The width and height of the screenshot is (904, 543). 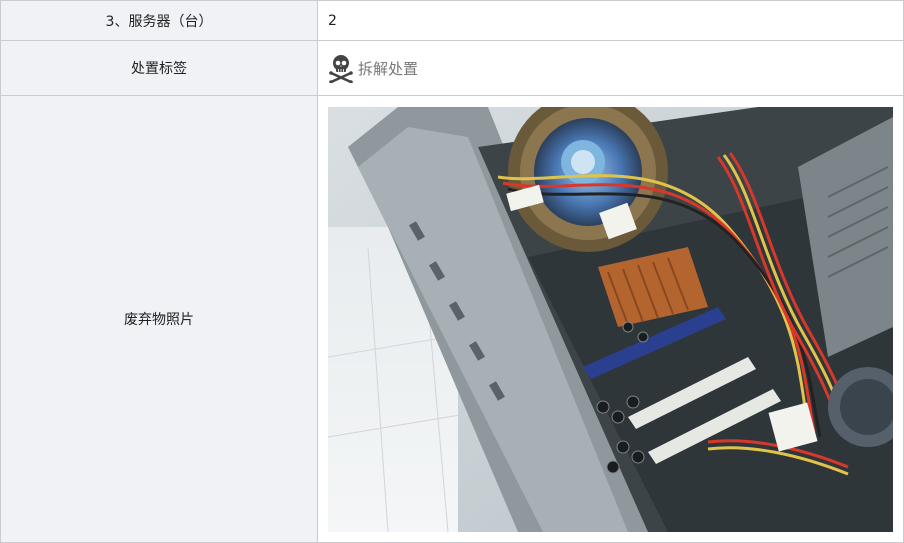 I want to click on table-row: 3、服务器（台） 2, so click(x=452, y=20).